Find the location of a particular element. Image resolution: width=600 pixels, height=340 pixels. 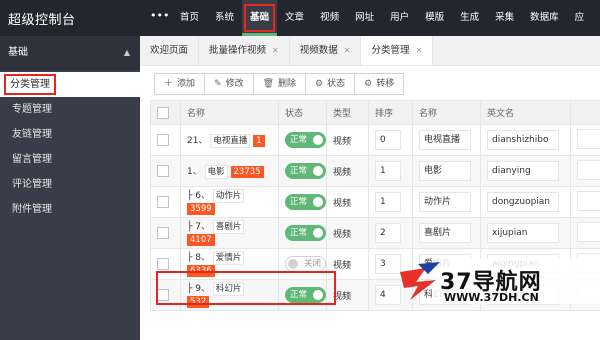

table-row: 1、 电影 23735 正常 视频 1 电影 dianying is located at coordinates (375, 171).